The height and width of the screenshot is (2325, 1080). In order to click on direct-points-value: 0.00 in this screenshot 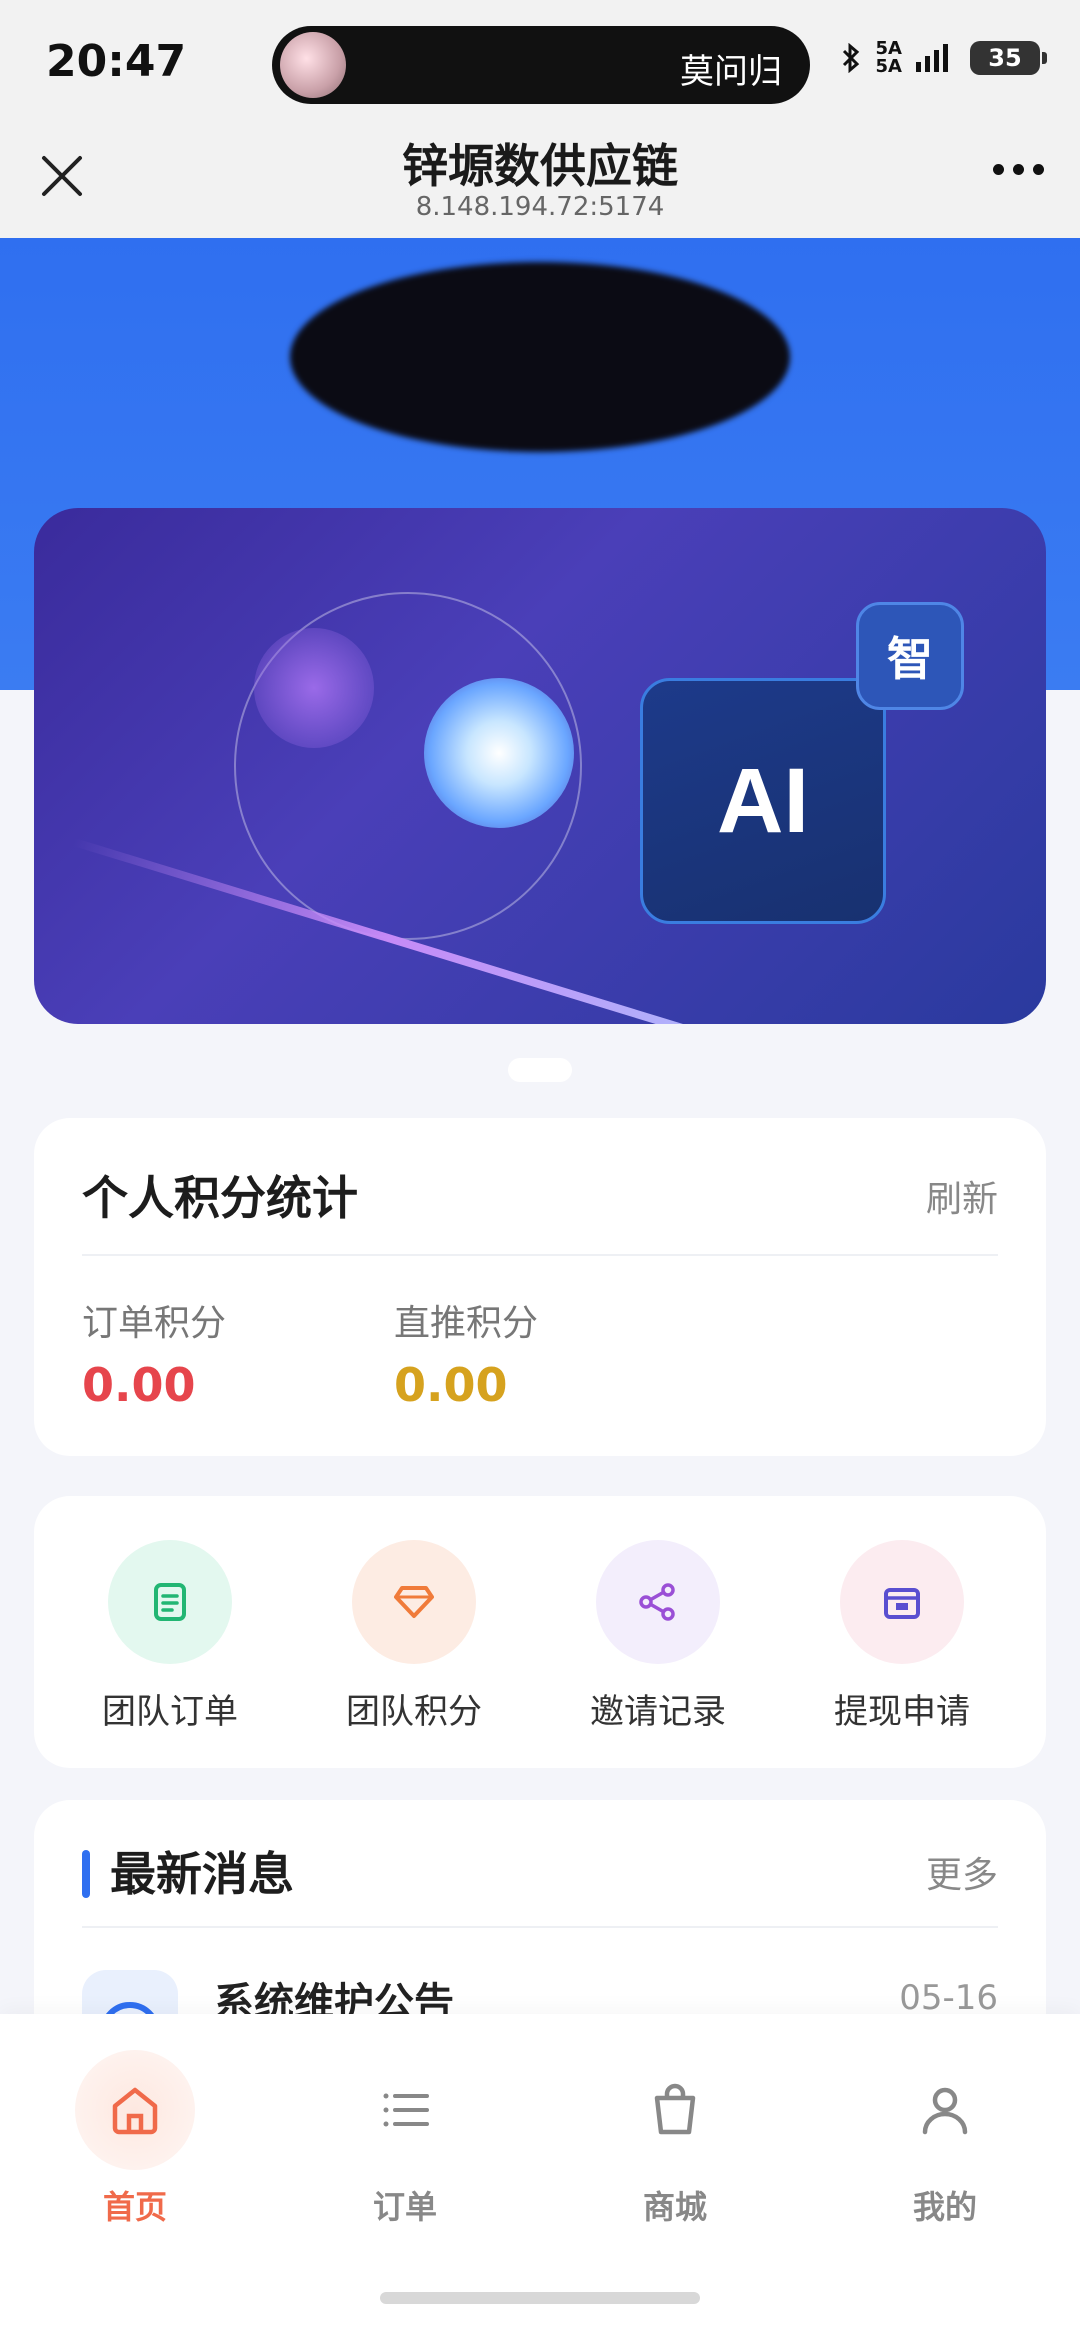, I will do `click(451, 1385)`.